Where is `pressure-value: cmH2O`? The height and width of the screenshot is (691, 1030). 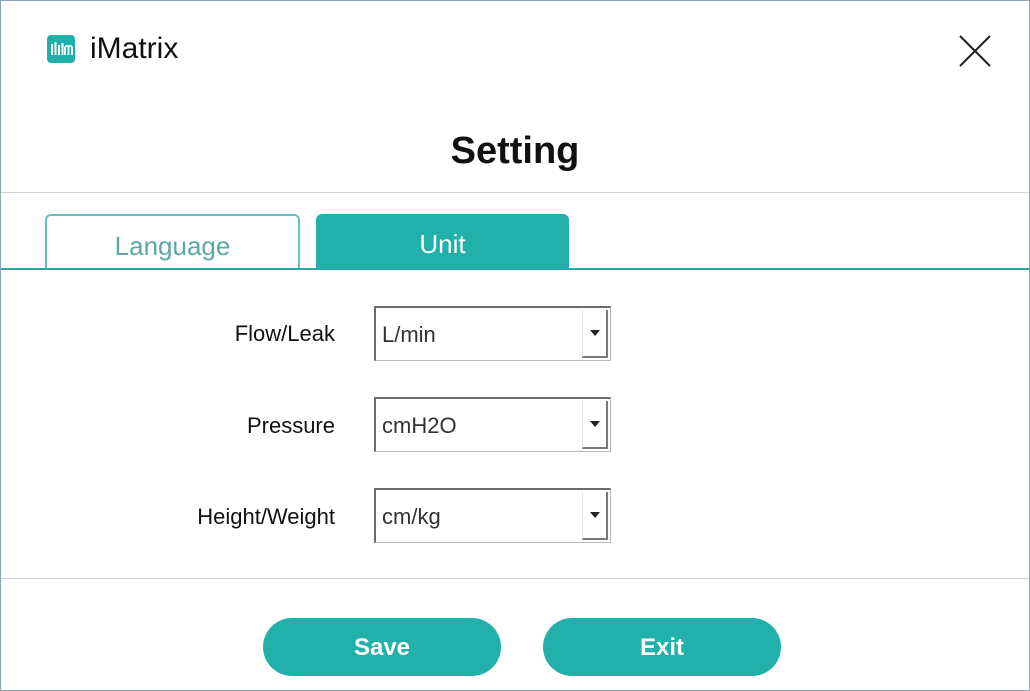 pressure-value: cmH2O is located at coordinates (419, 425).